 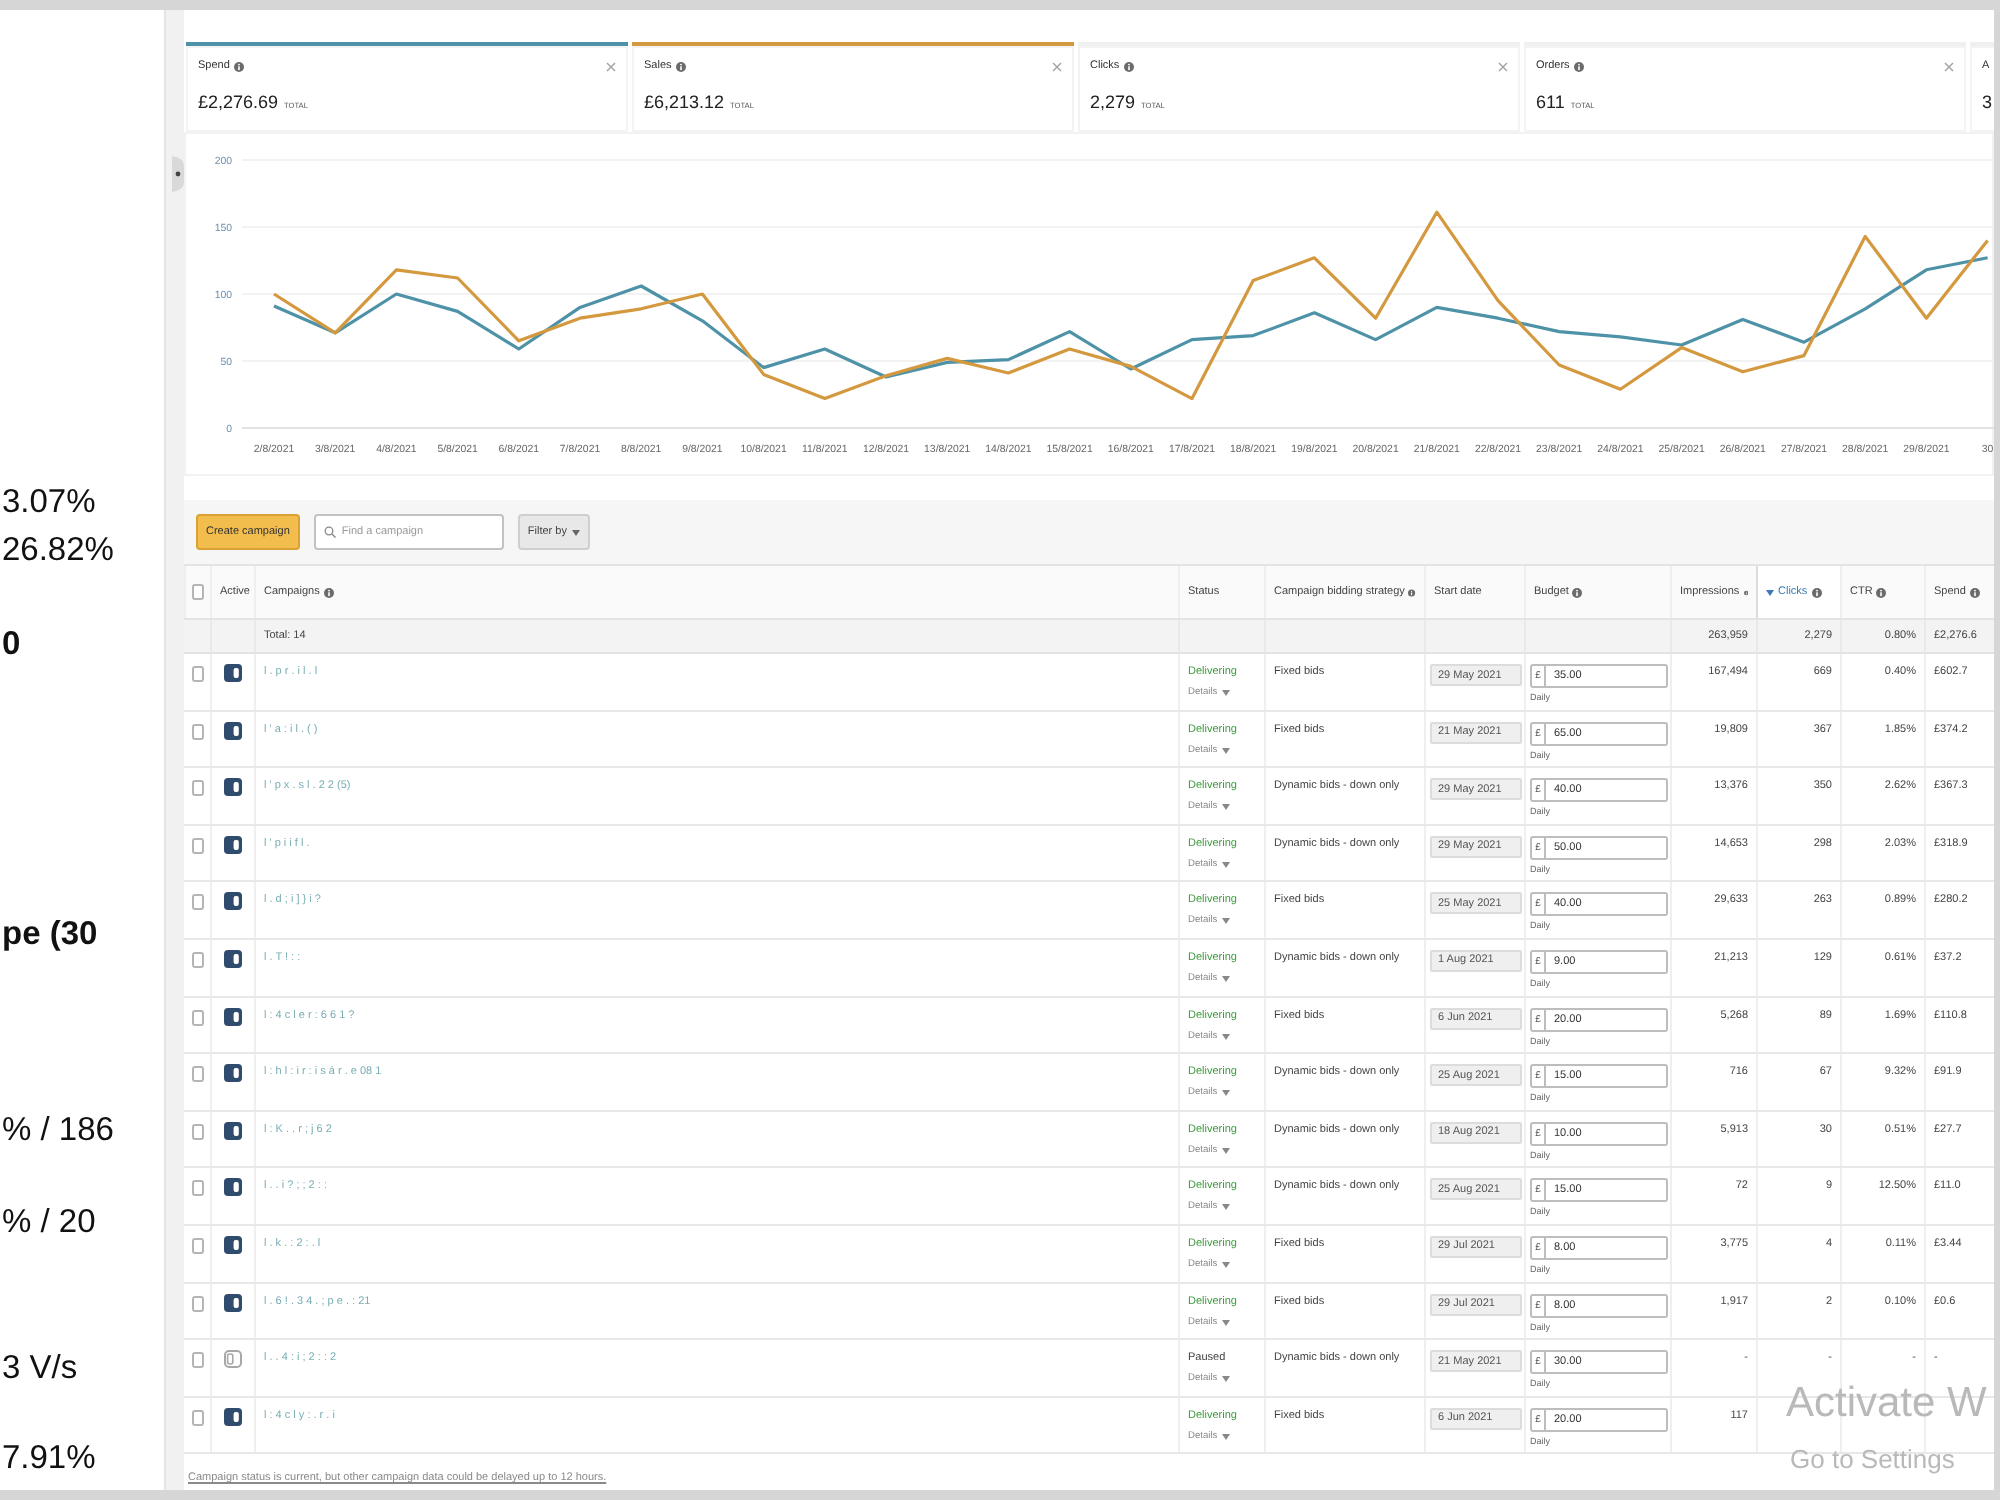 I want to click on slide-text: 3 V/s, so click(x=39, y=1368).